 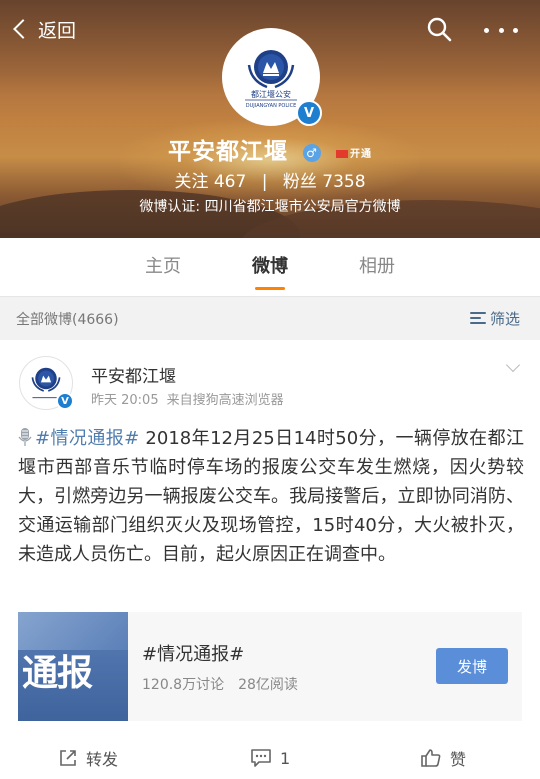 I want to click on logo-en-text: DUJIANGYAN POLICE, so click(x=271, y=106).